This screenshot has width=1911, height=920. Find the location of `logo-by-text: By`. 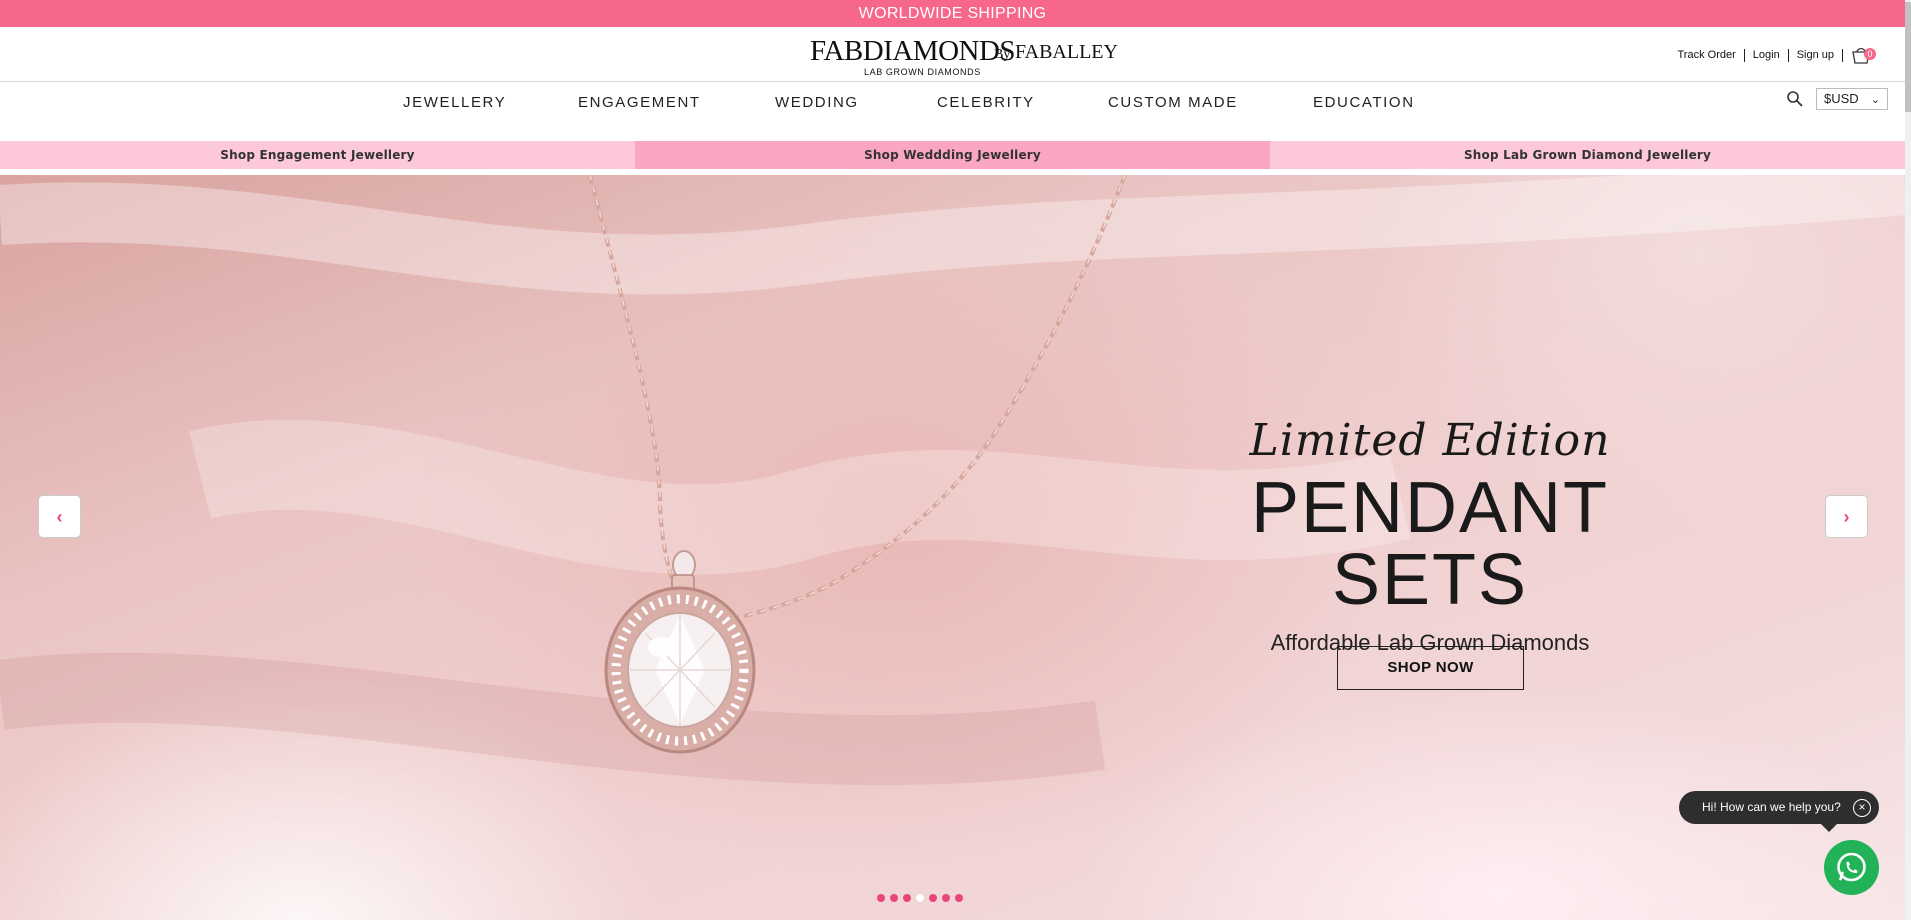

logo-by-text: By is located at coordinates (1002, 54).